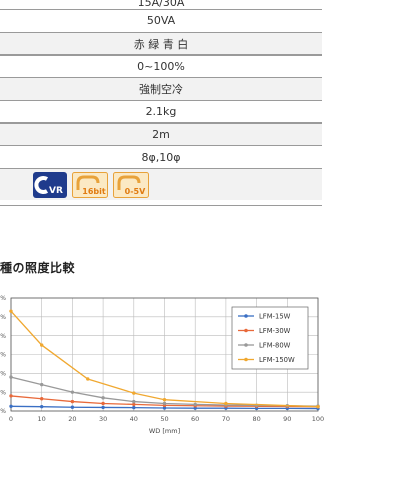  I want to click on x-tick-label: 0, so click(11, 419).